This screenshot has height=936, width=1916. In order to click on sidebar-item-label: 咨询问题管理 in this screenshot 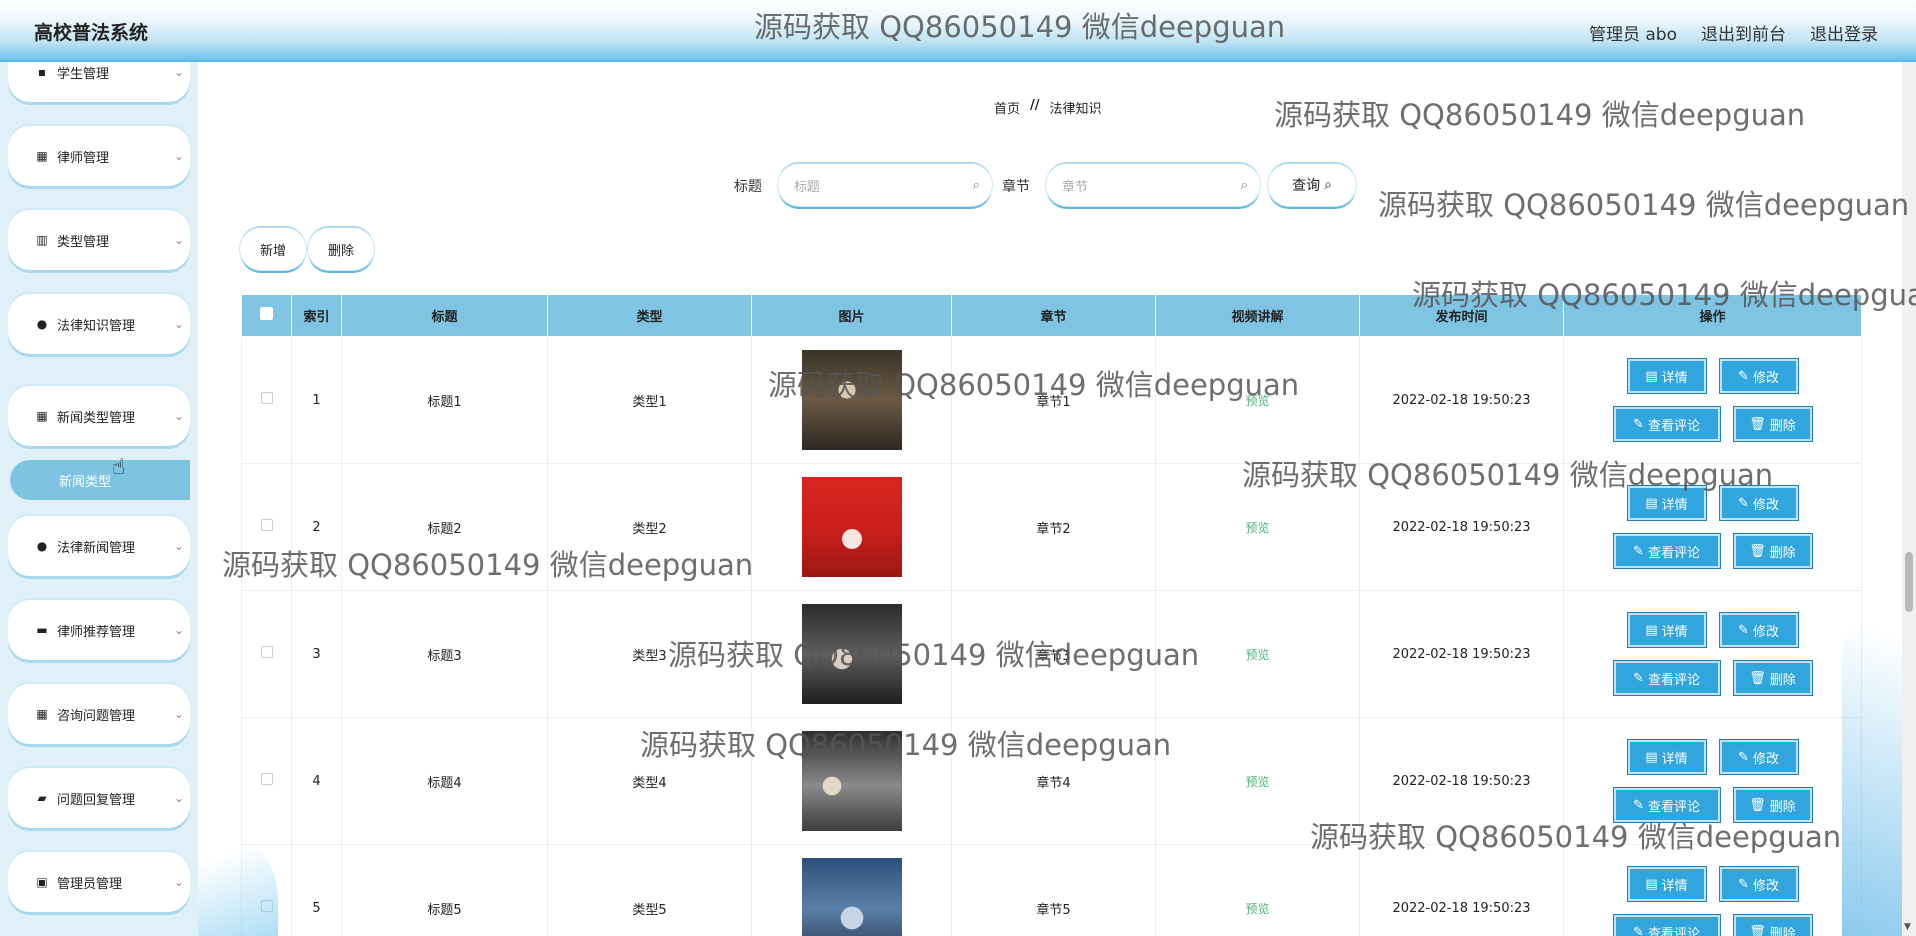, I will do `click(96, 716)`.